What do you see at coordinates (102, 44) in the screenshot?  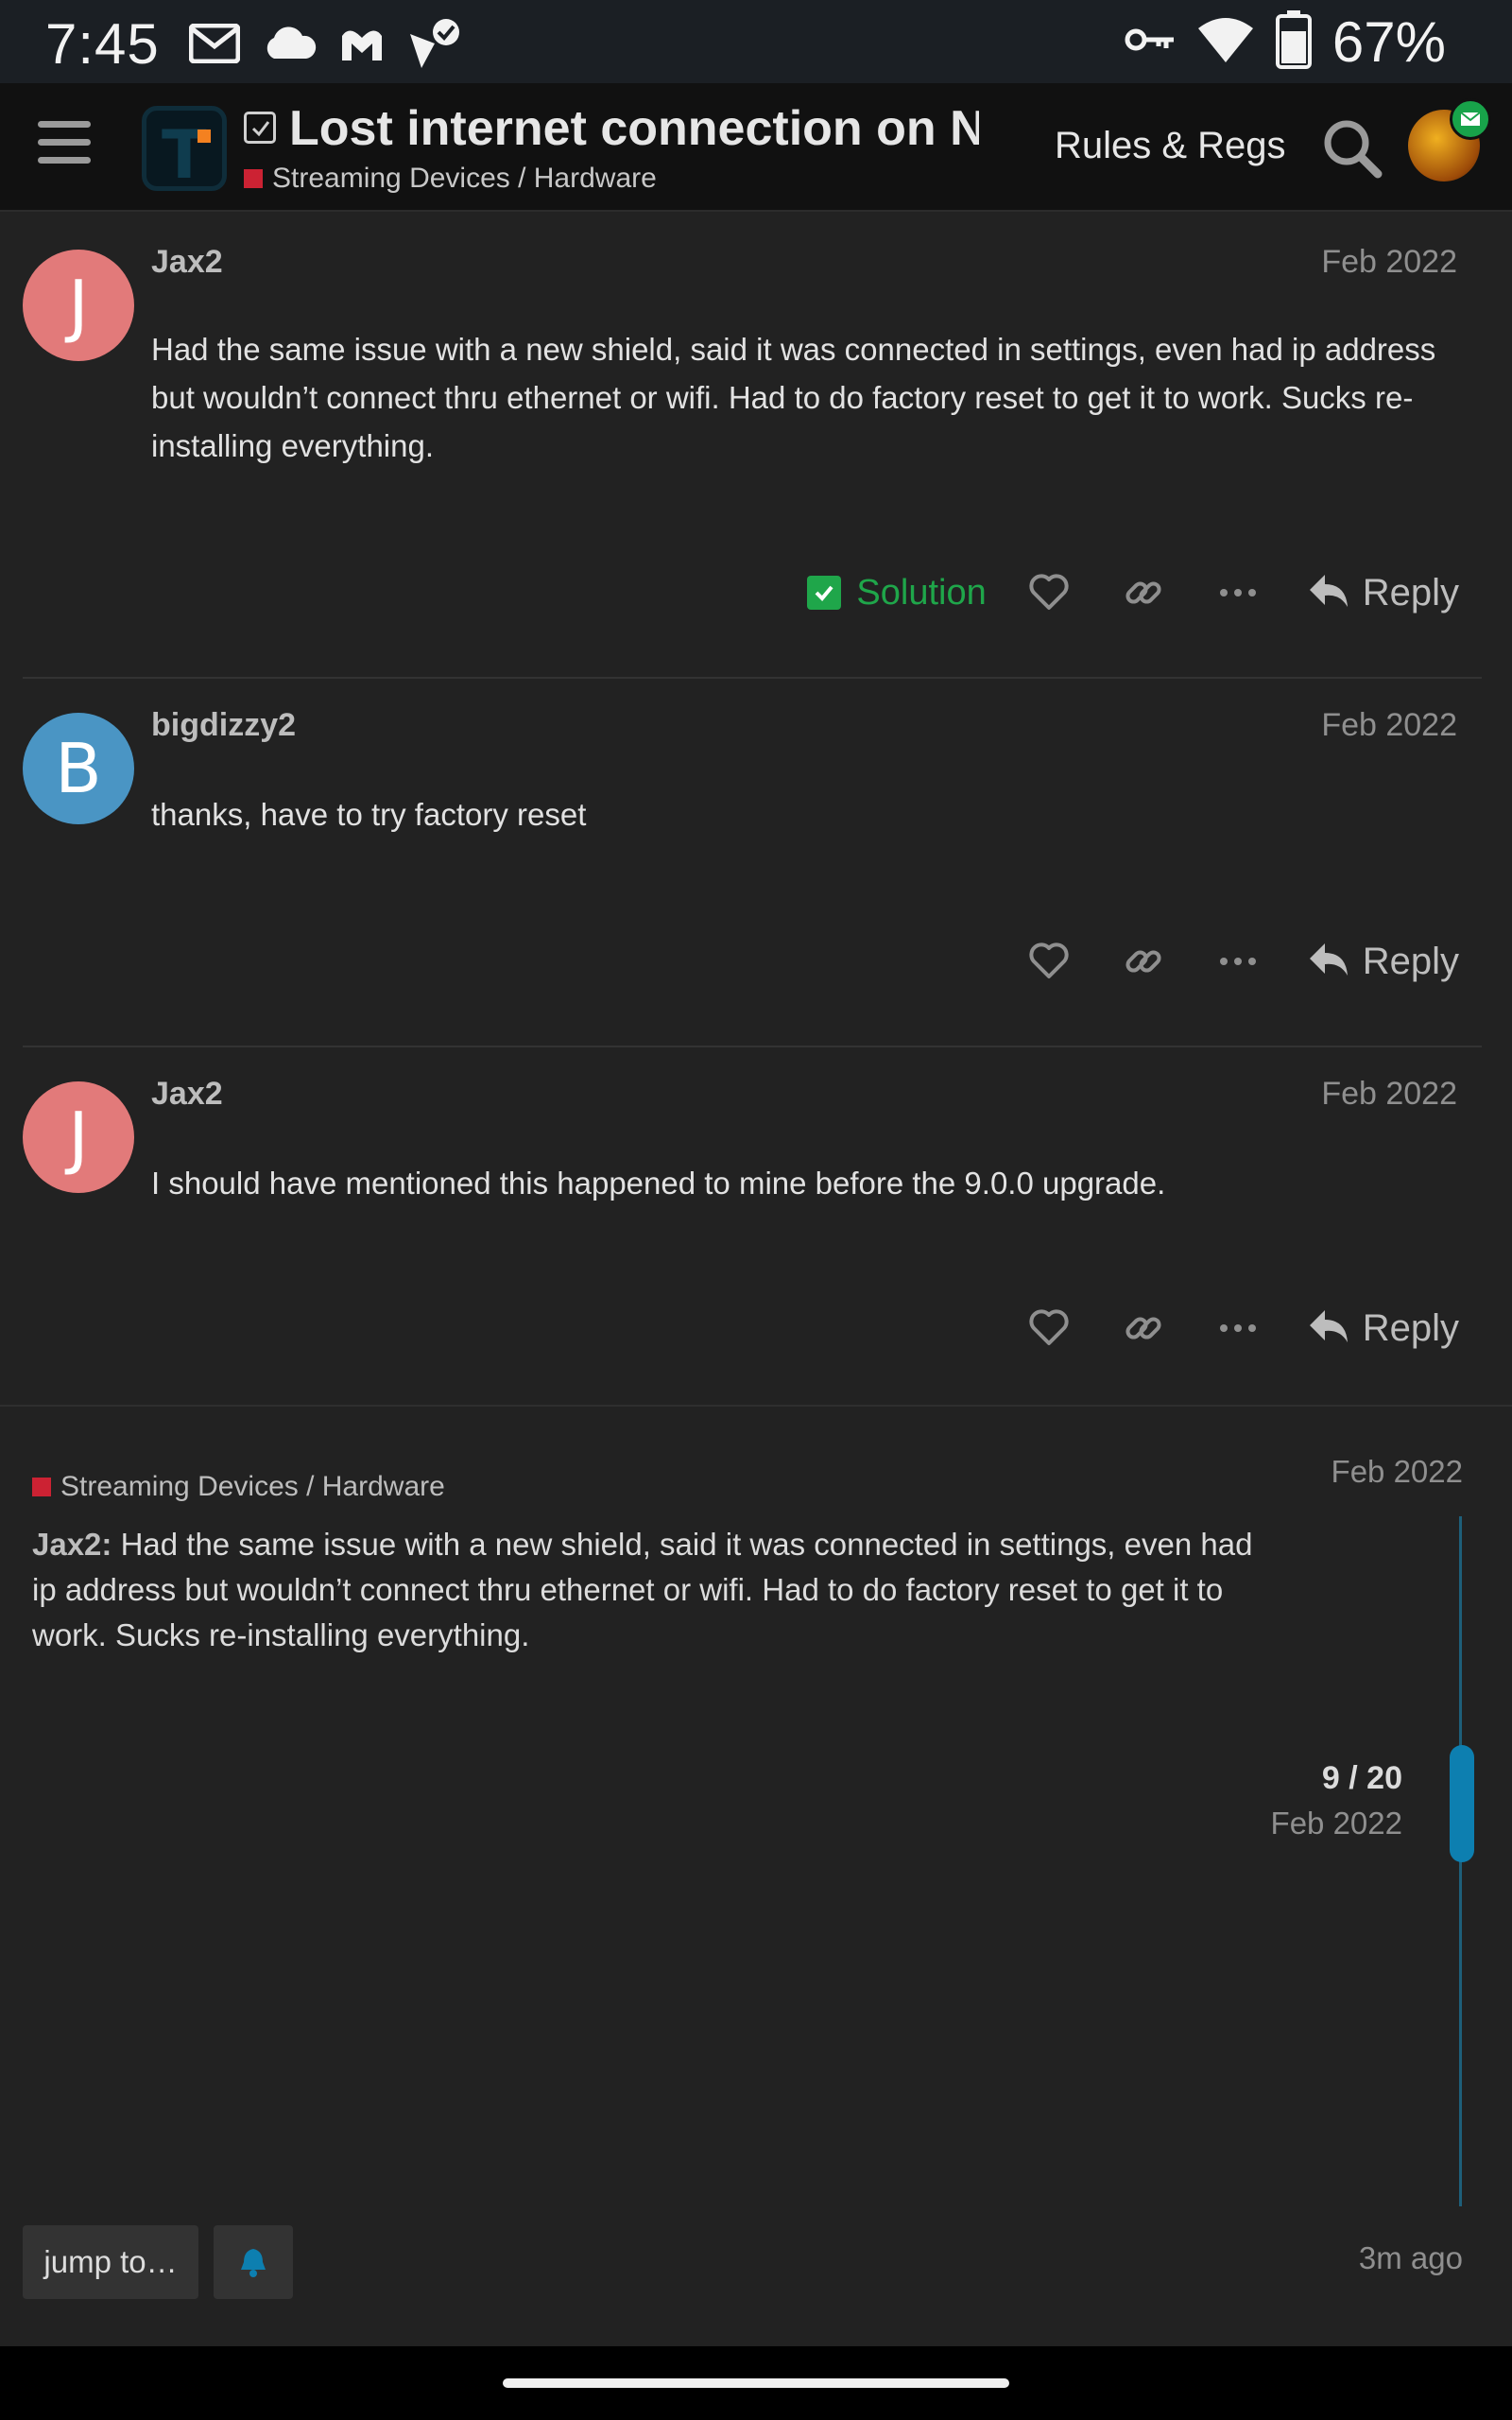 I see `status-time: 7:45` at bounding box center [102, 44].